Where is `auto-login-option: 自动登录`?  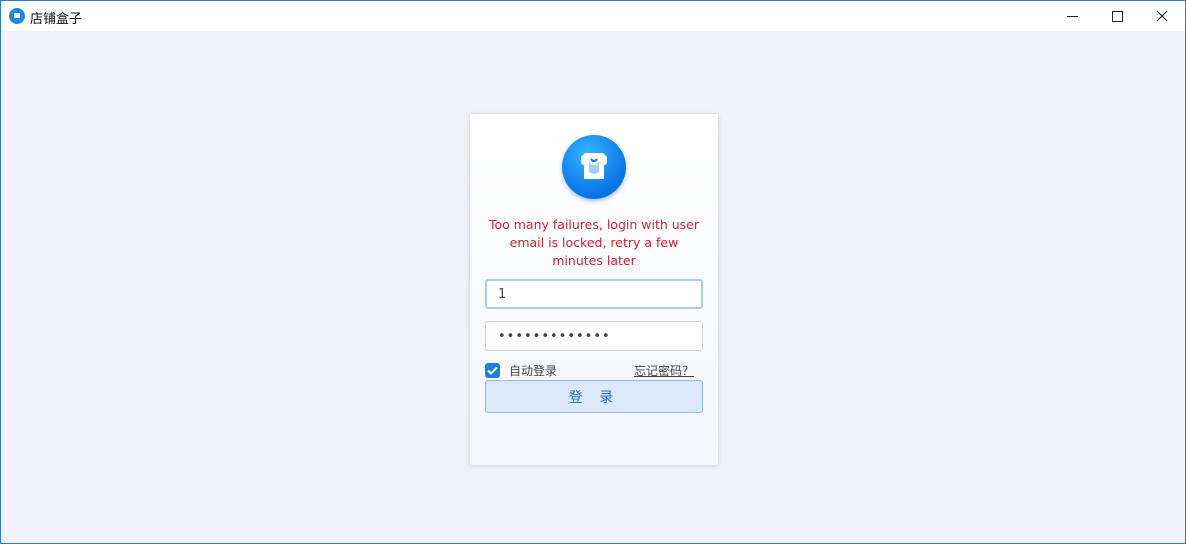
auto-login-option: 自动登录 is located at coordinates (521, 370).